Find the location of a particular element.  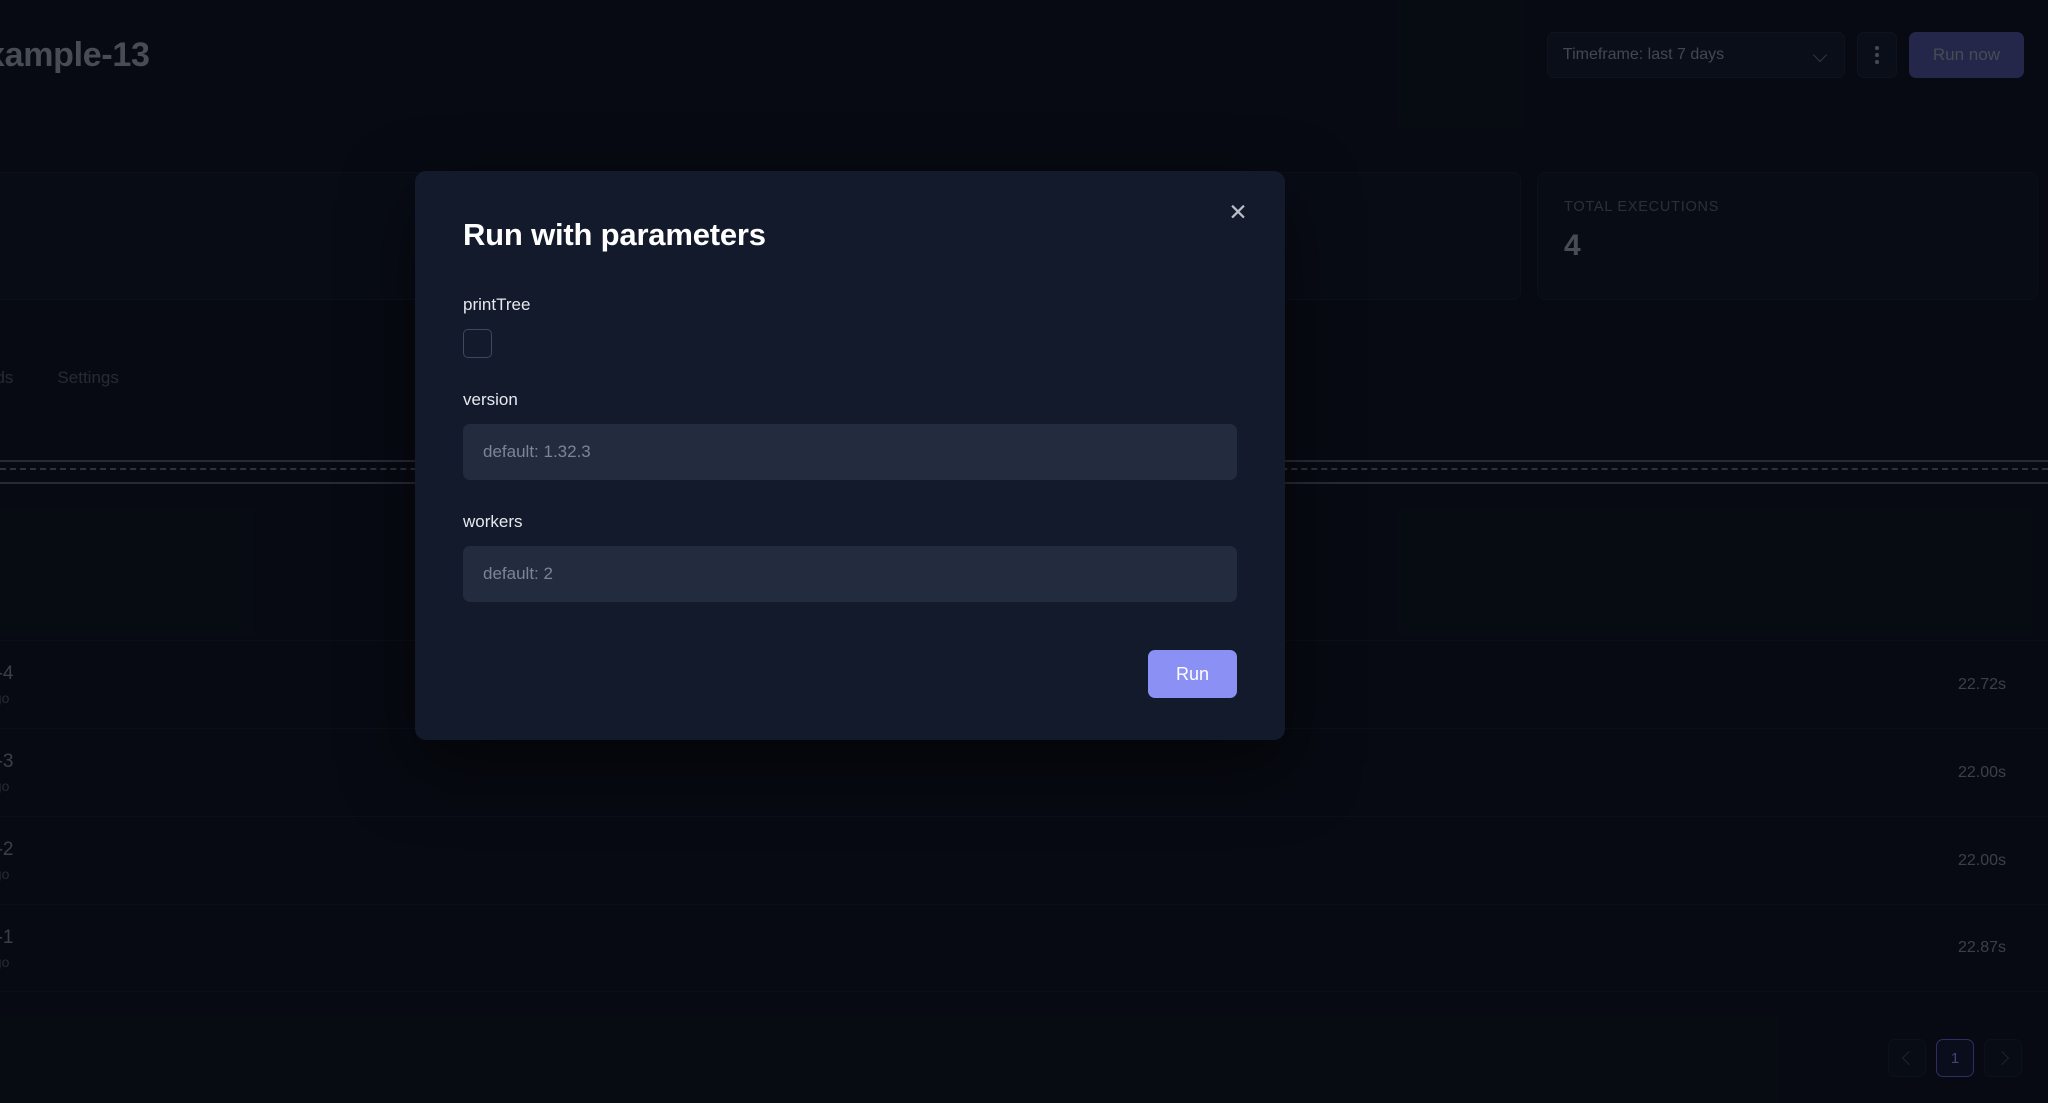

modal-title: Run with parameters is located at coordinates (614, 234).